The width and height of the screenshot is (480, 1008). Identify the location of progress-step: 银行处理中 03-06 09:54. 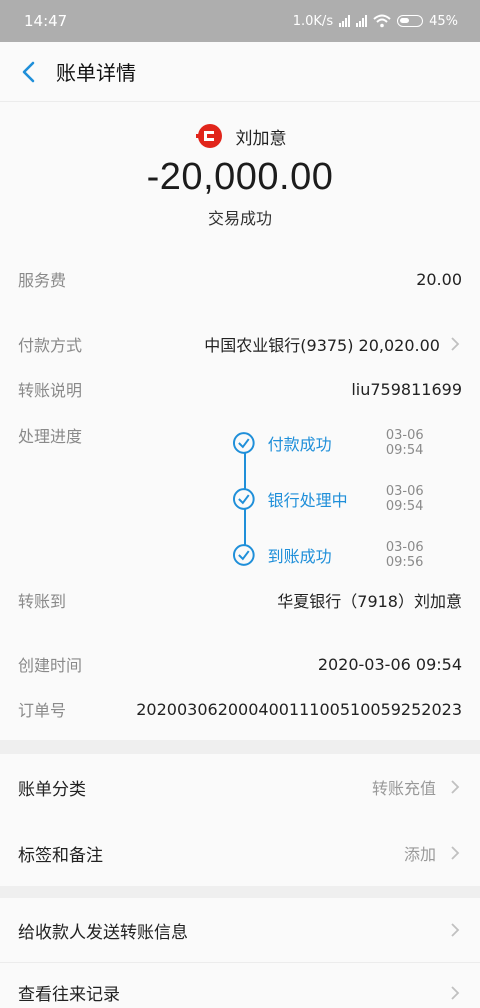
(348, 499).